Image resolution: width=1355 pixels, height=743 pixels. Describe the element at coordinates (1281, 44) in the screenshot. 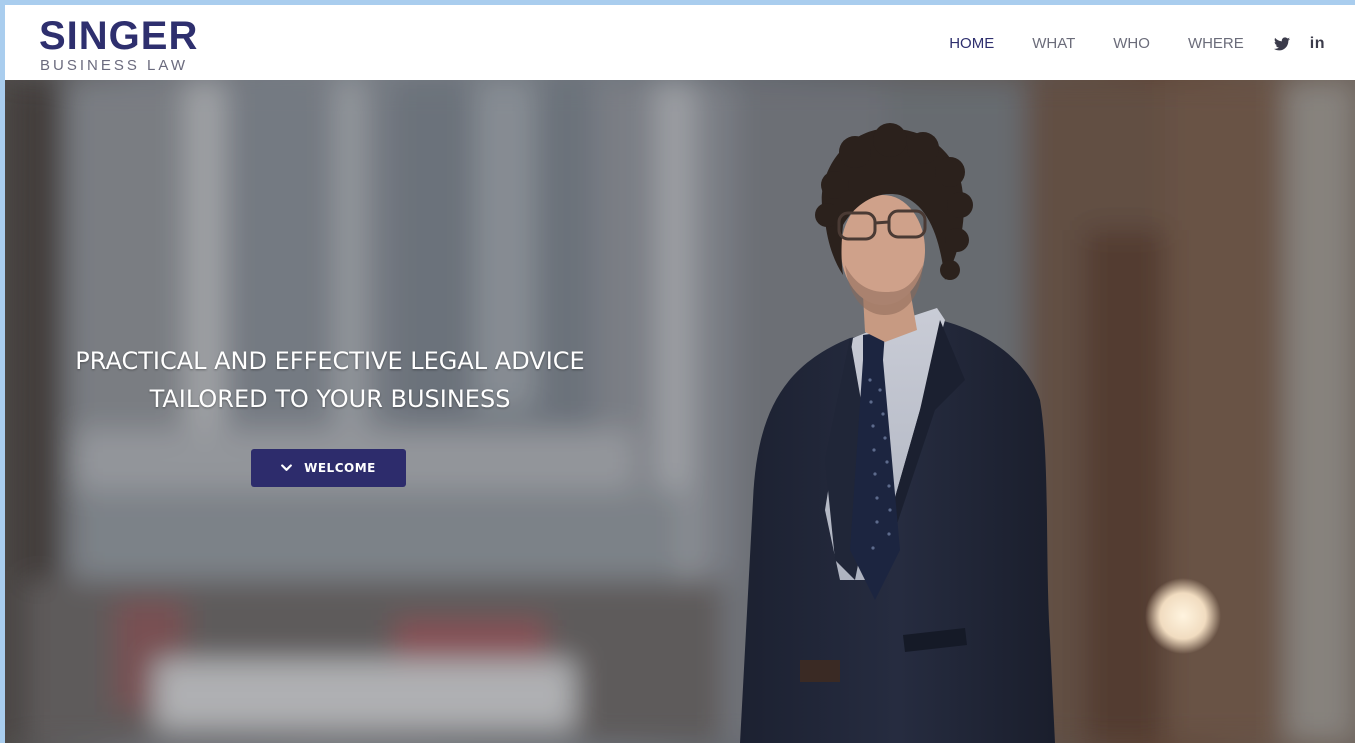

I see `twitter-icon` at that location.